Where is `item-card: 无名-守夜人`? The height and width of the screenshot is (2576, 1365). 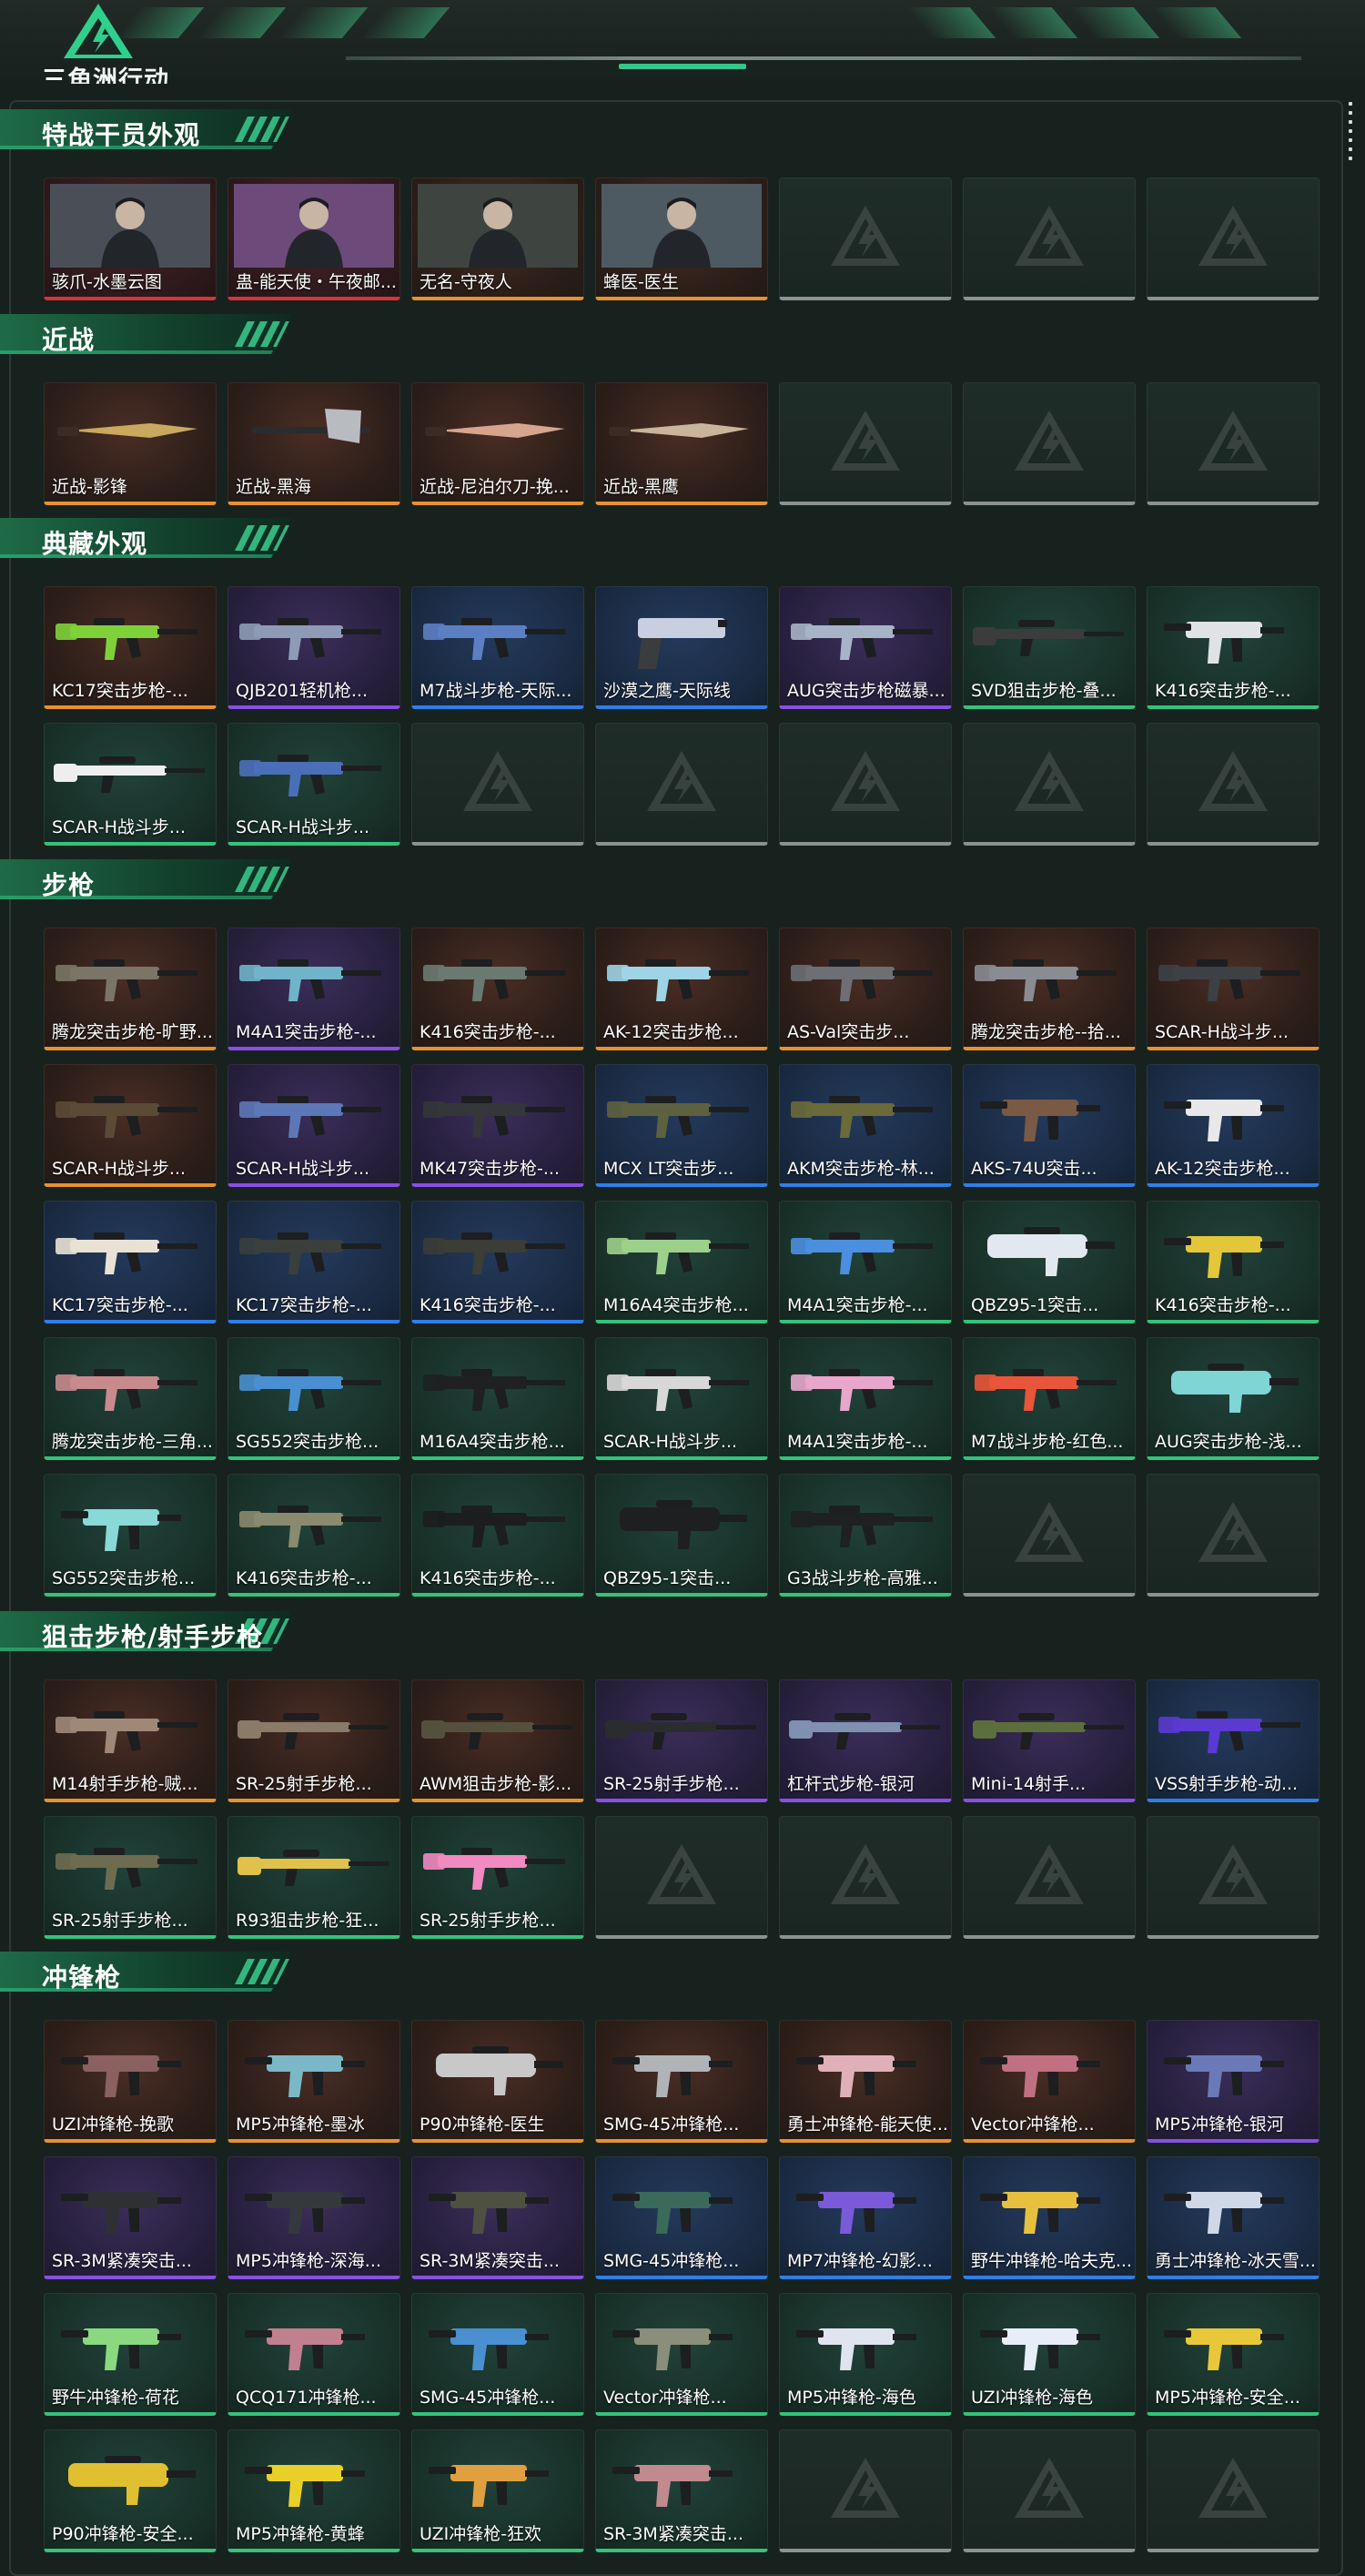 item-card: 无名-守夜人 is located at coordinates (497, 238).